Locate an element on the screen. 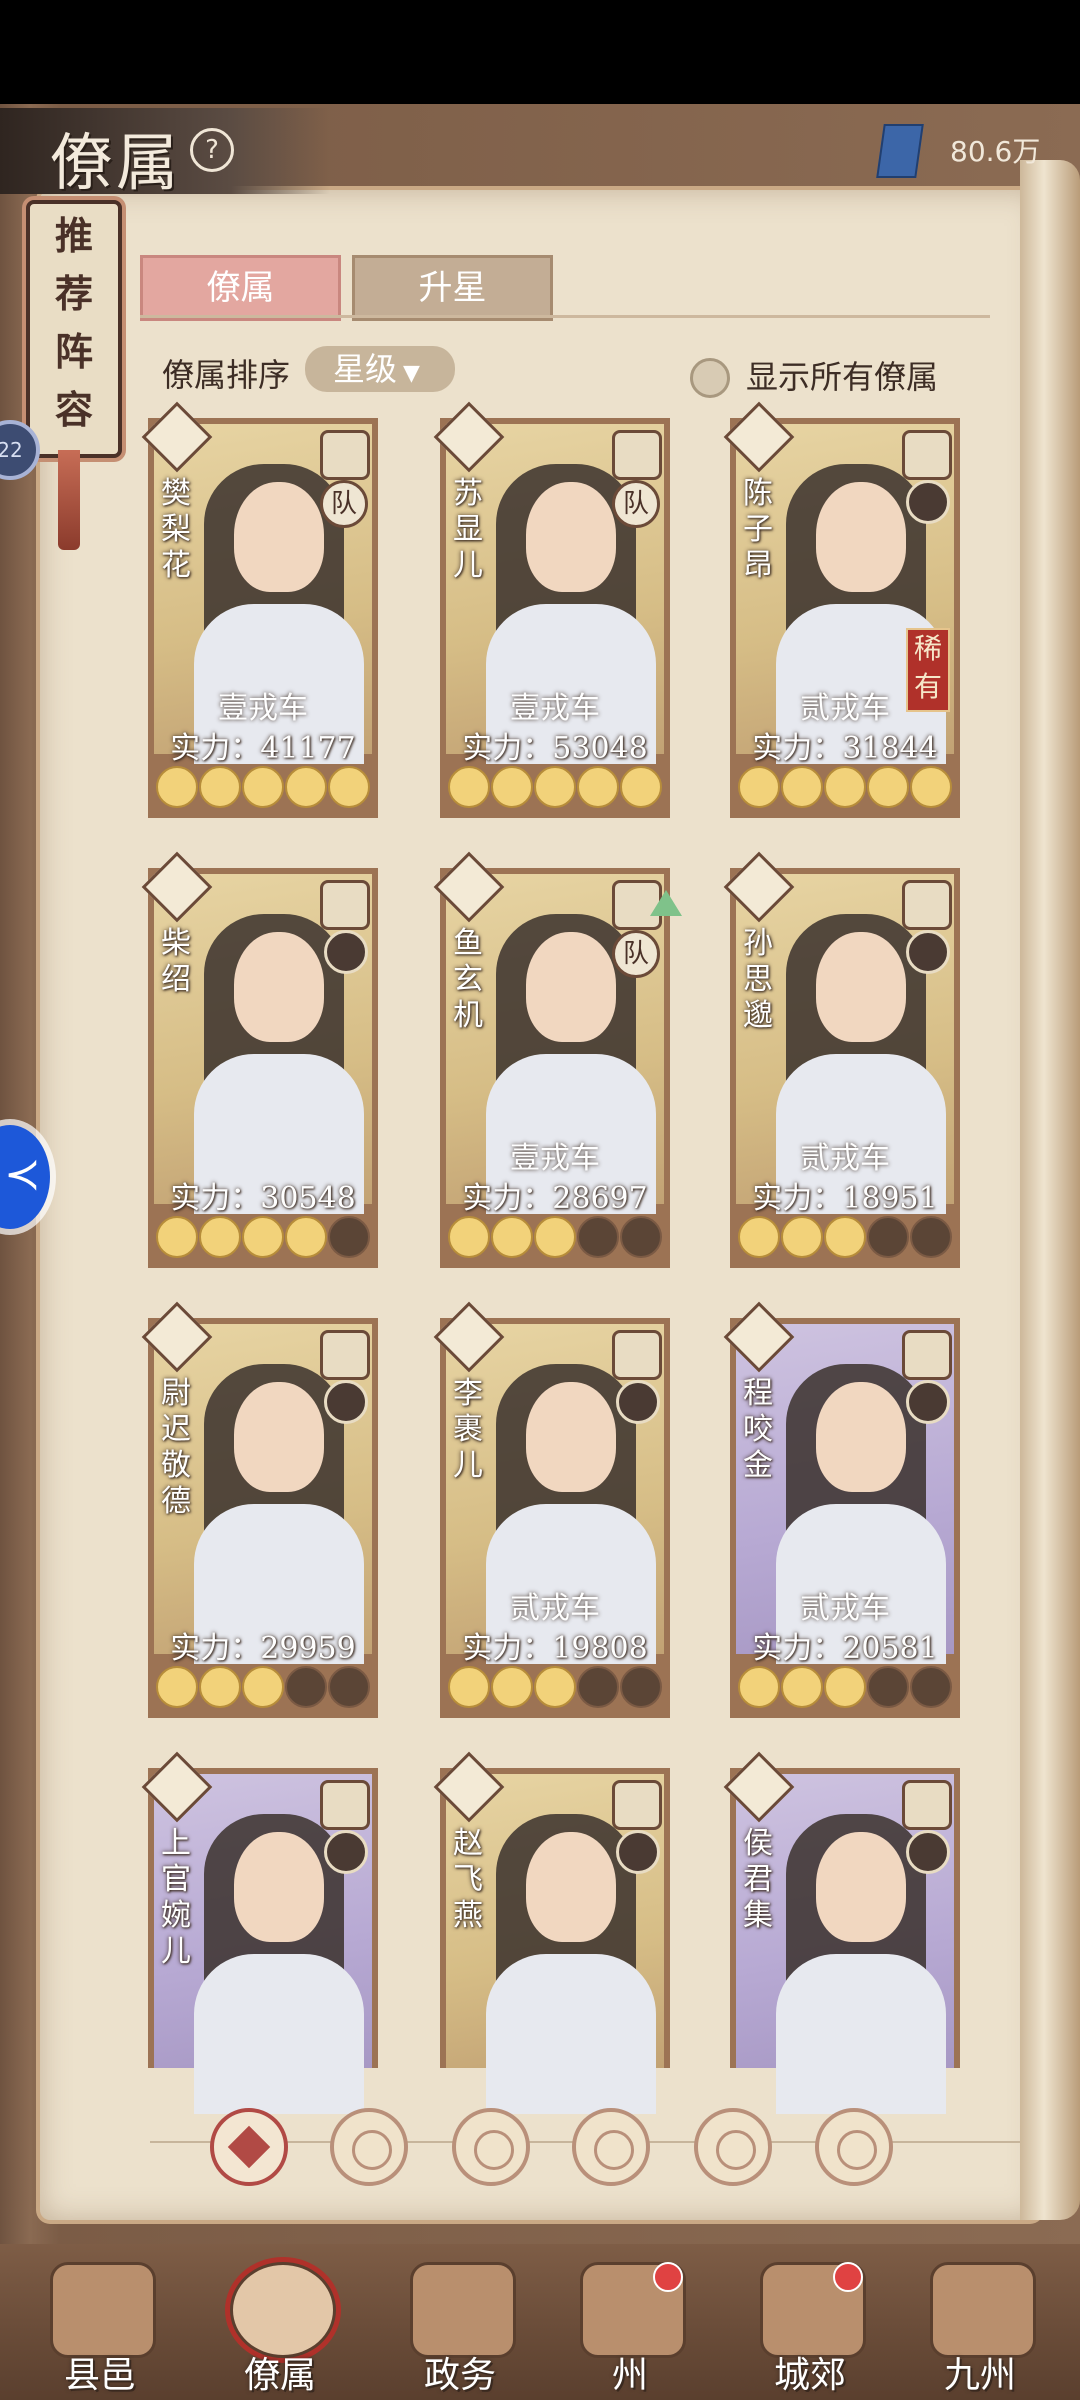 This screenshot has height=2400, width=1080. cat-filter-icon is located at coordinates (491, 2147).